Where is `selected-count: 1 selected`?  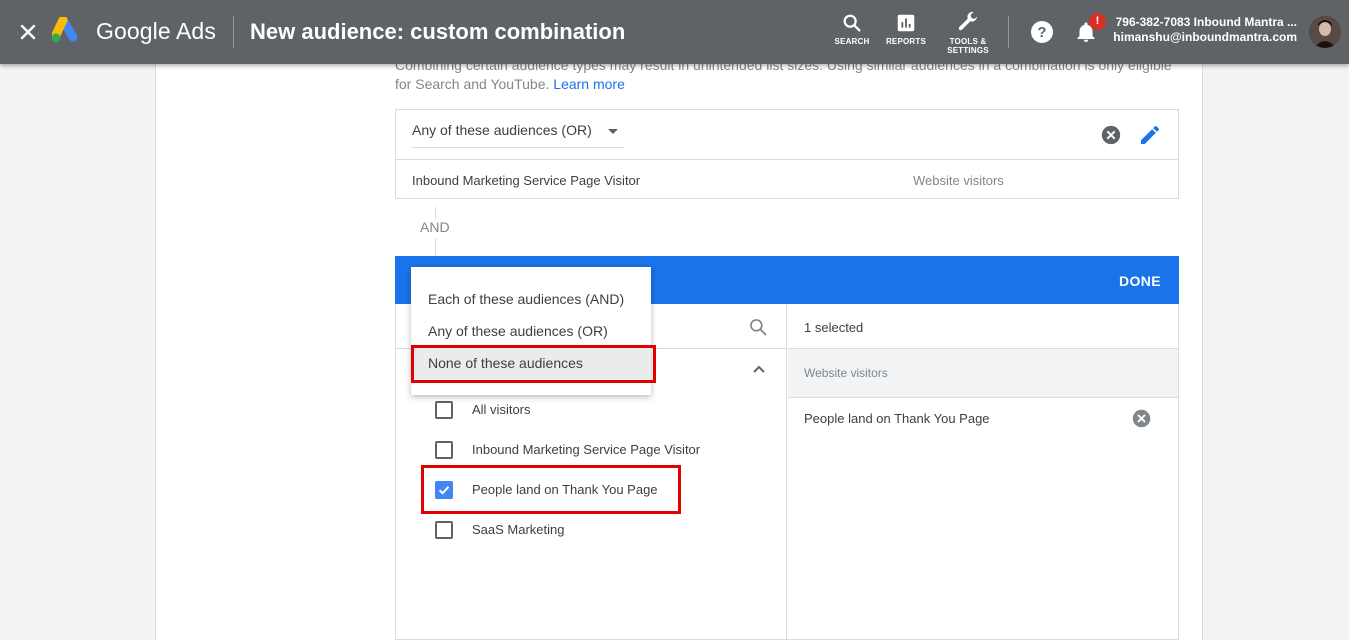 selected-count: 1 selected is located at coordinates (834, 327).